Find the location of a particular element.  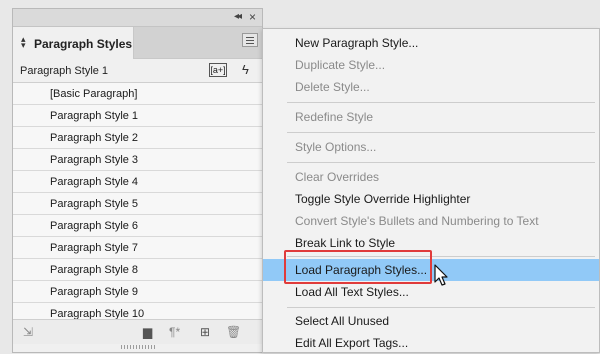

panel-title-bar: ◂◂ × is located at coordinates (137, 18).